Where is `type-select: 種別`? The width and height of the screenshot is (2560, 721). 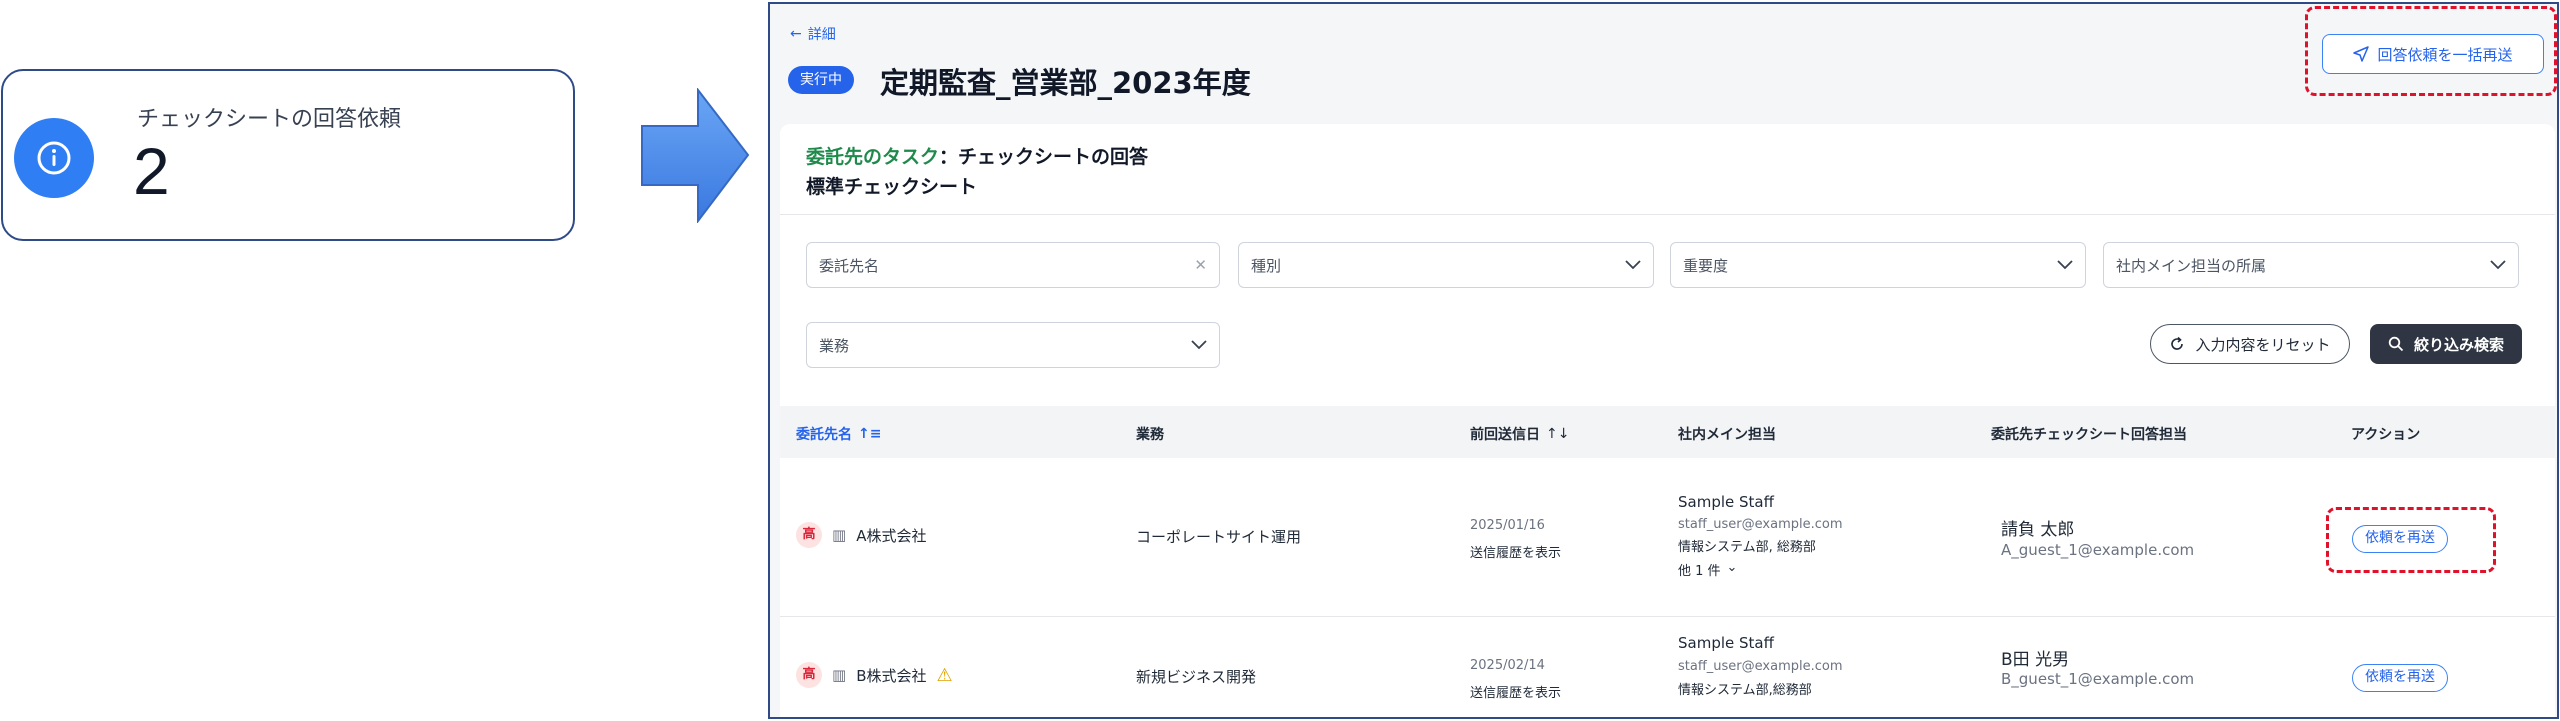 type-select: 種別 is located at coordinates (1446, 265).